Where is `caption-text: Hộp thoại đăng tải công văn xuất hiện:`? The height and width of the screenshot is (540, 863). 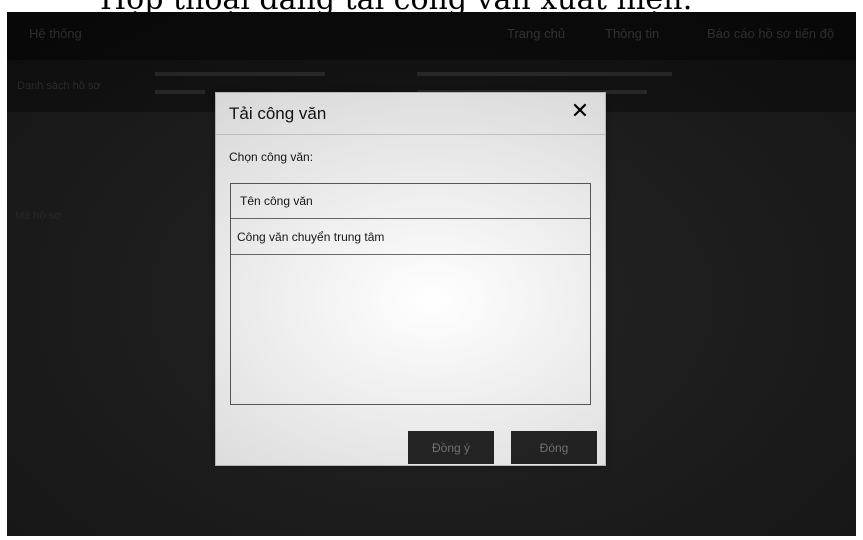 caption-text: Hộp thoại đăng tải công văn xuất hiện: is located at coordinates (396, 6).